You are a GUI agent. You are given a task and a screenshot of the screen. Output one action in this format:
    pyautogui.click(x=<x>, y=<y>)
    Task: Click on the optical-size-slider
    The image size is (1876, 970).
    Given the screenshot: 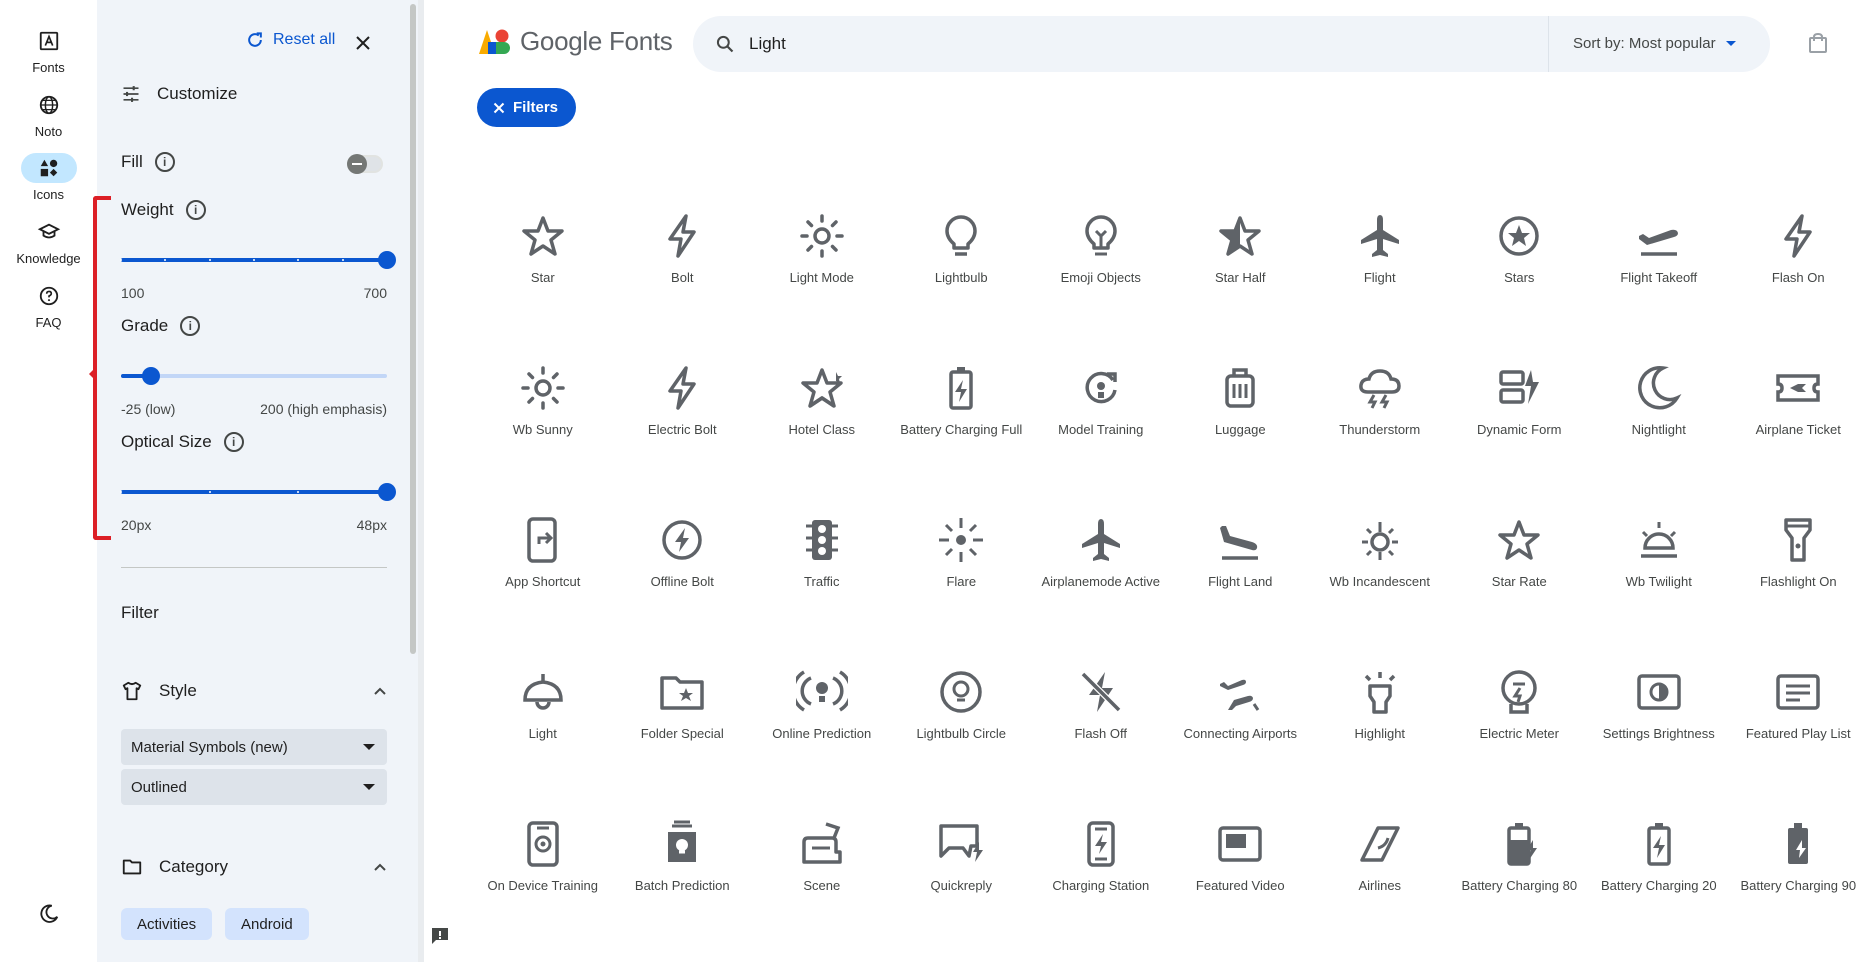 What is the action you would take?
    pyautogui.click(x=258, y=492)
    